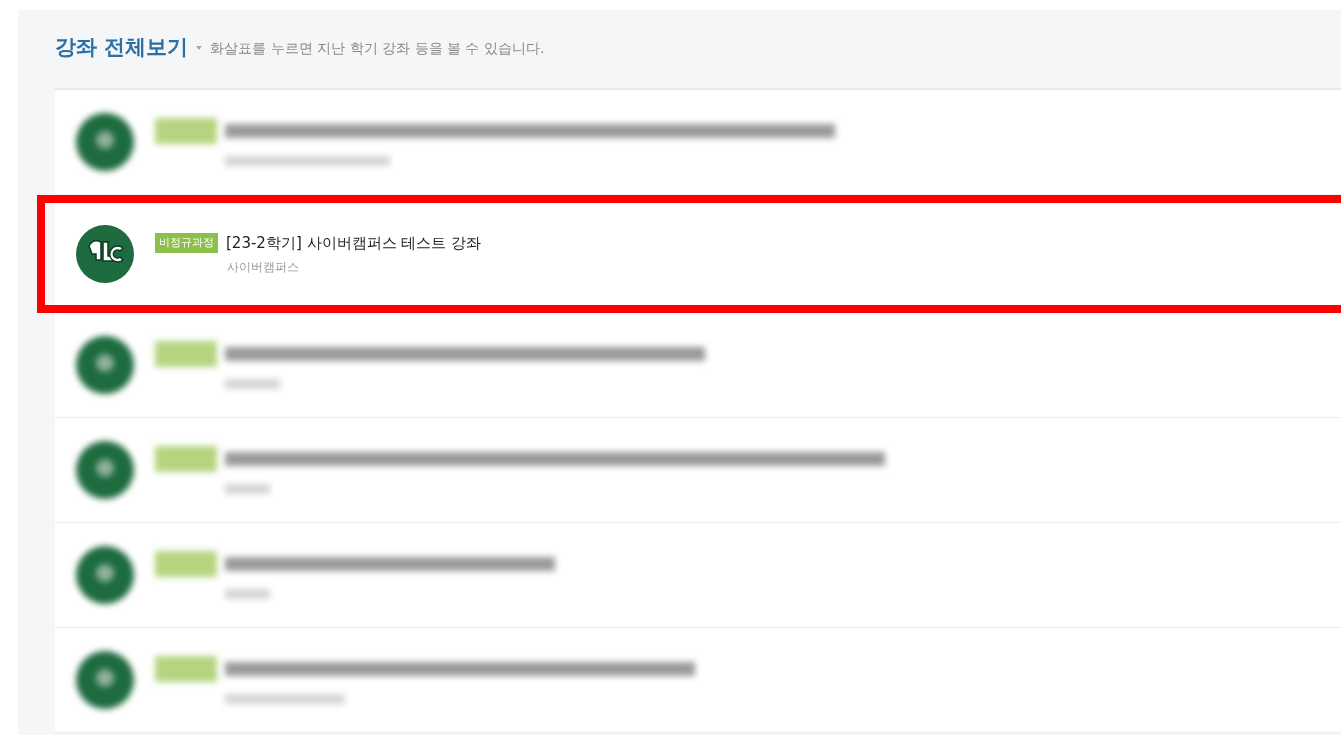  What do you see at coordinates (354, 243) in the screenshot?
I see `course-title: [23-2학기] 사이버캠퍼스 테스트 강좌` at bounding box center [354, 243].